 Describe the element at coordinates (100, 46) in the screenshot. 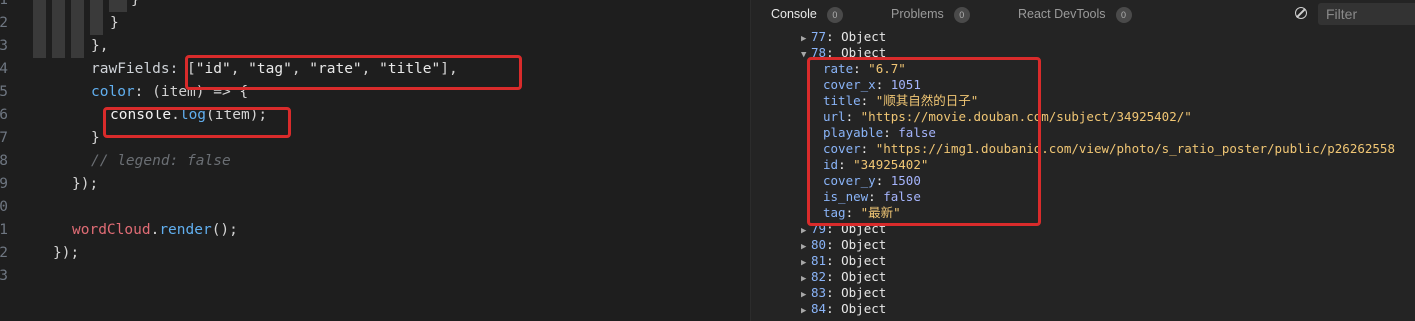

I see `code-token: },` at that location.